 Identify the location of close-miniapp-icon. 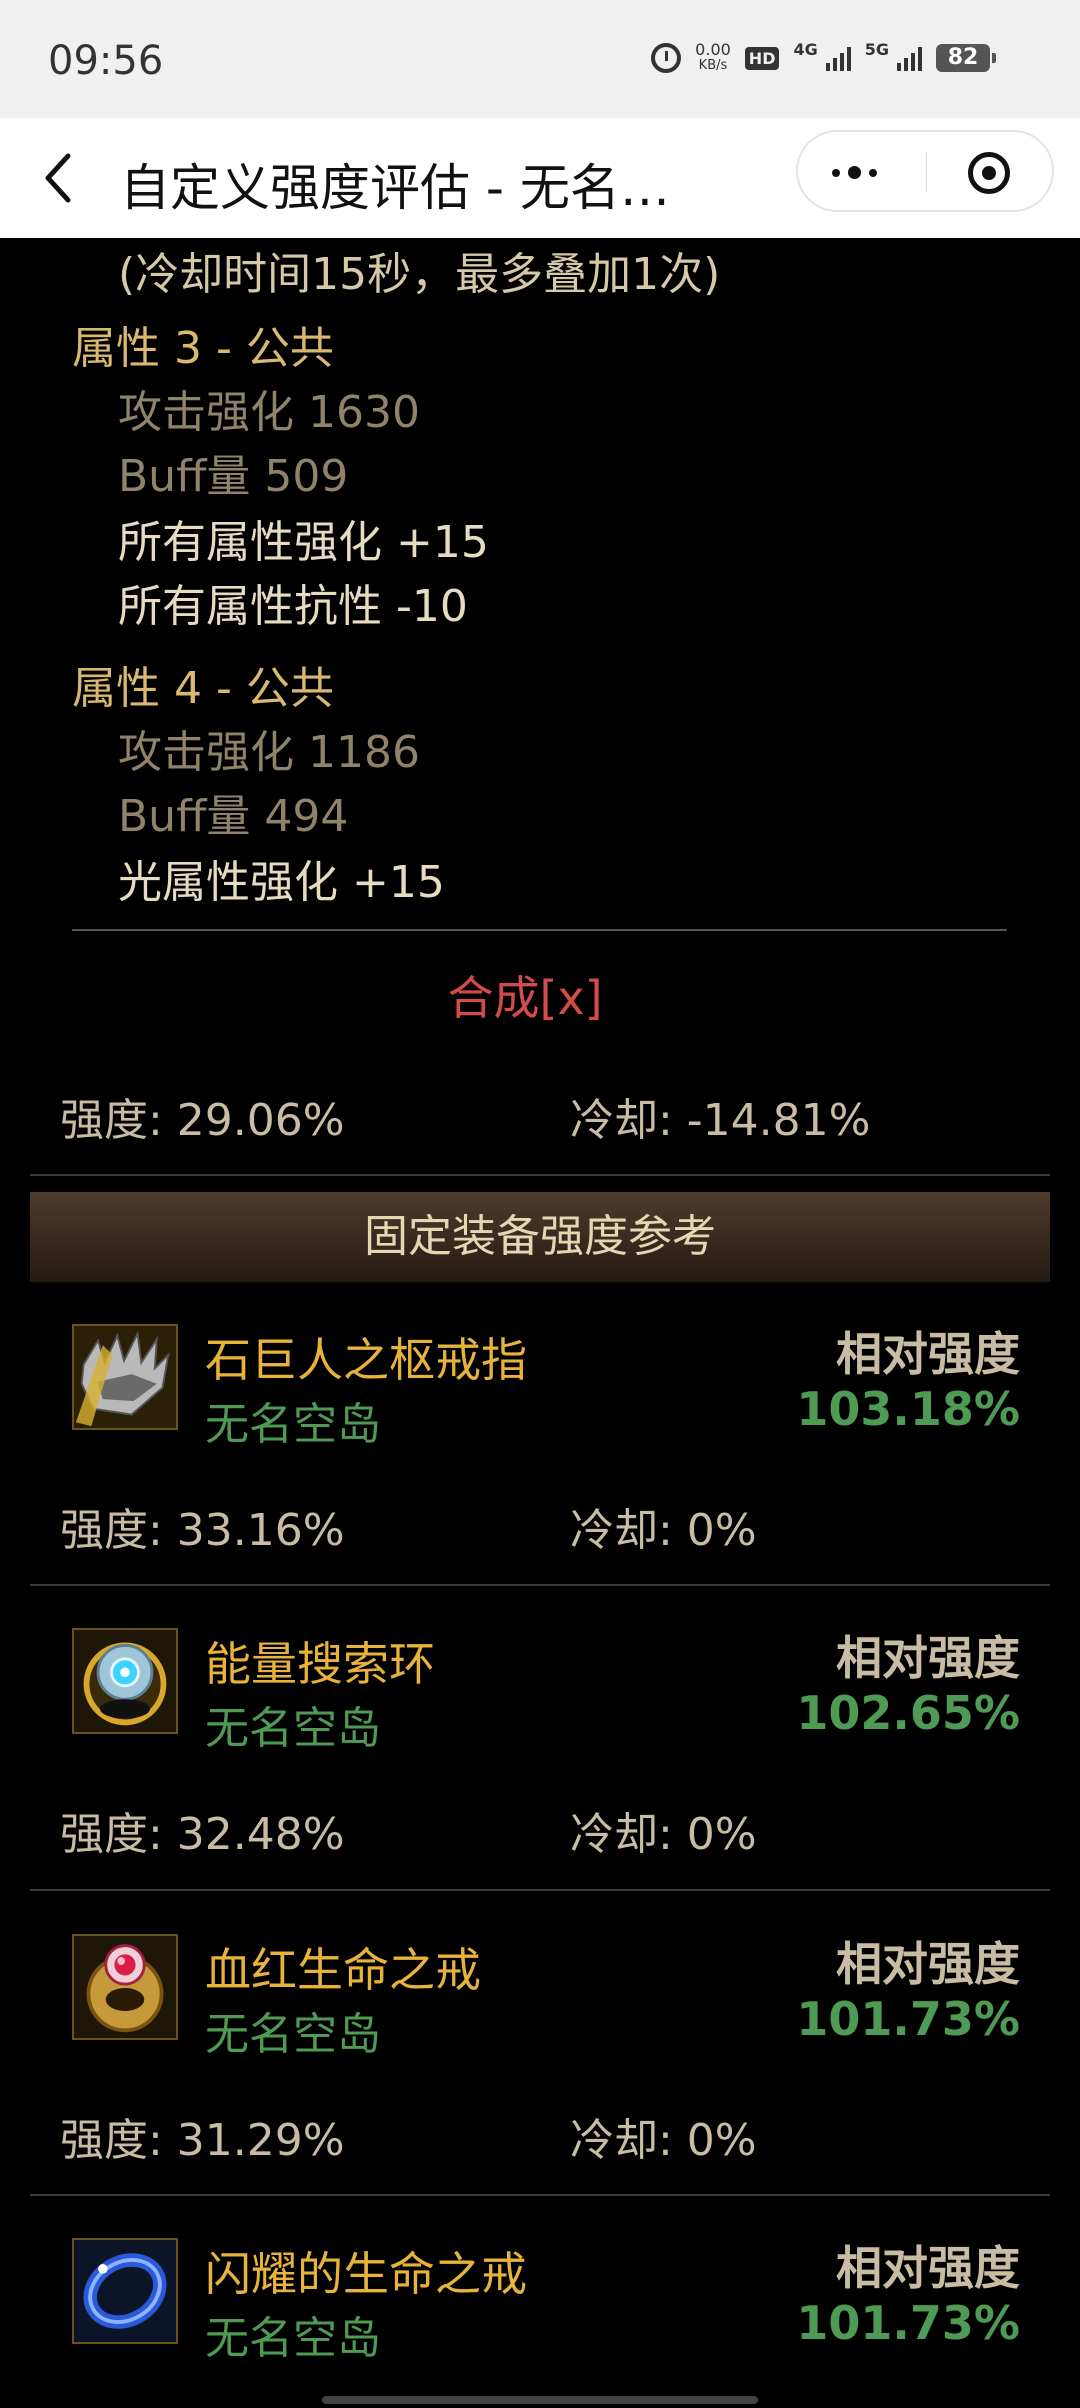
(989, 173).